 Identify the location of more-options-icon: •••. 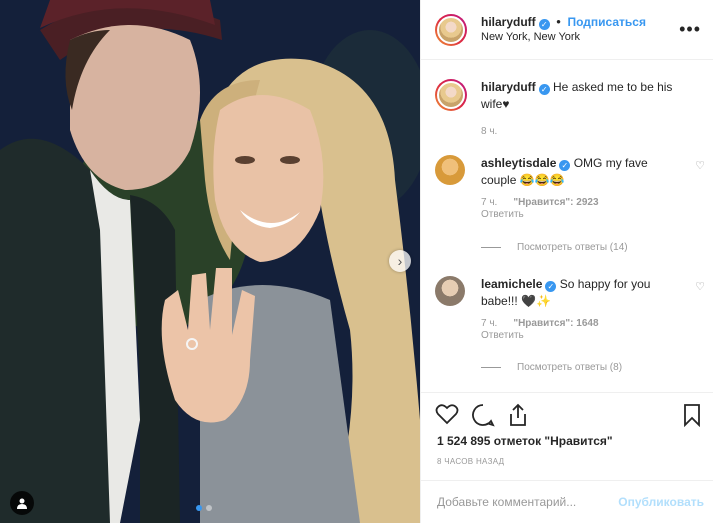
(690, 29).